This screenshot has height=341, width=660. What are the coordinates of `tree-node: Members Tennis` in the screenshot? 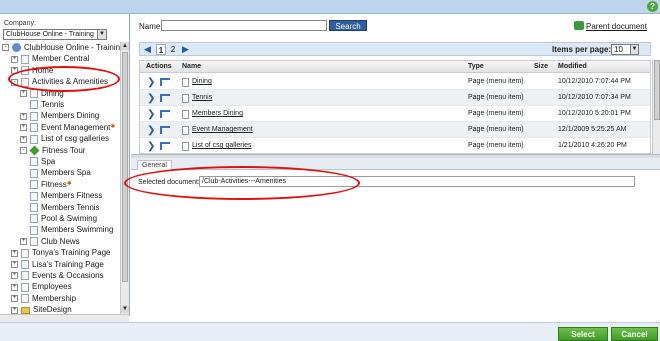 It's located at (60, 207).